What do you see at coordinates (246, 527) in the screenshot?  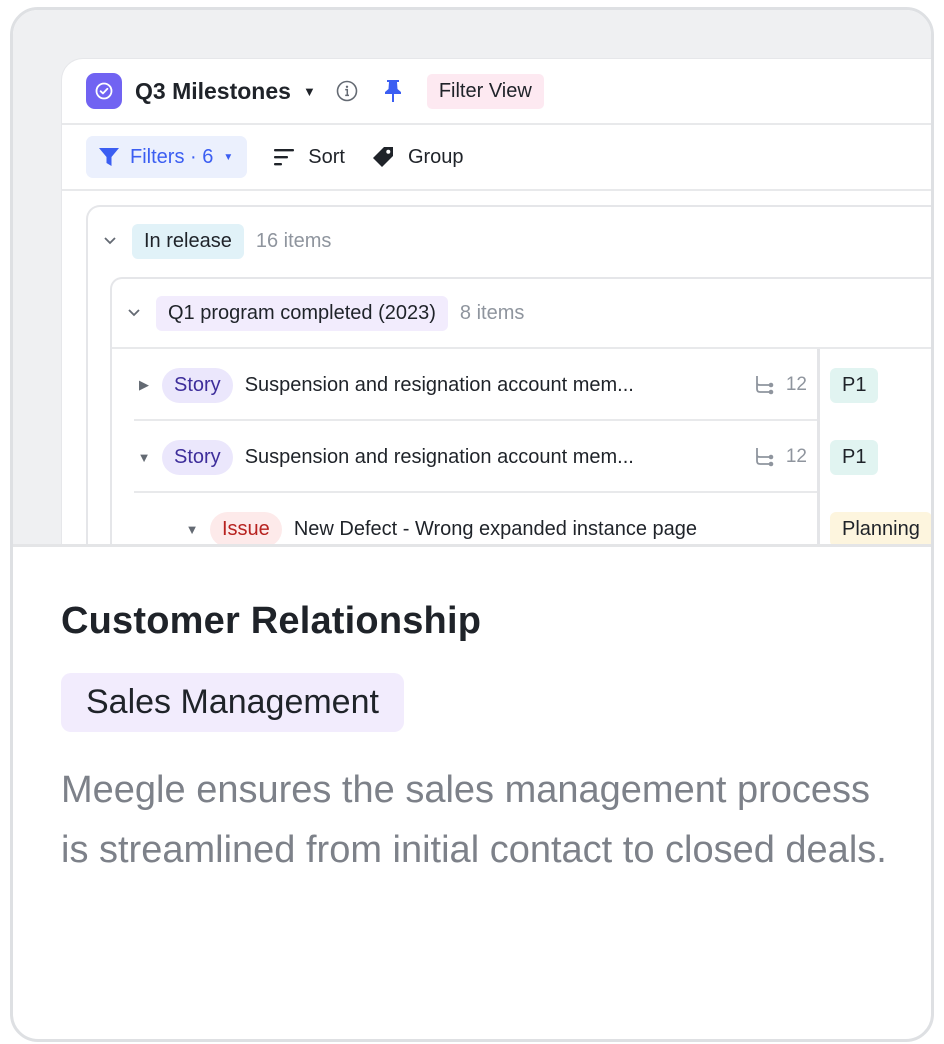 I see `type-tag: Issue` at bounding box center [246, 527].